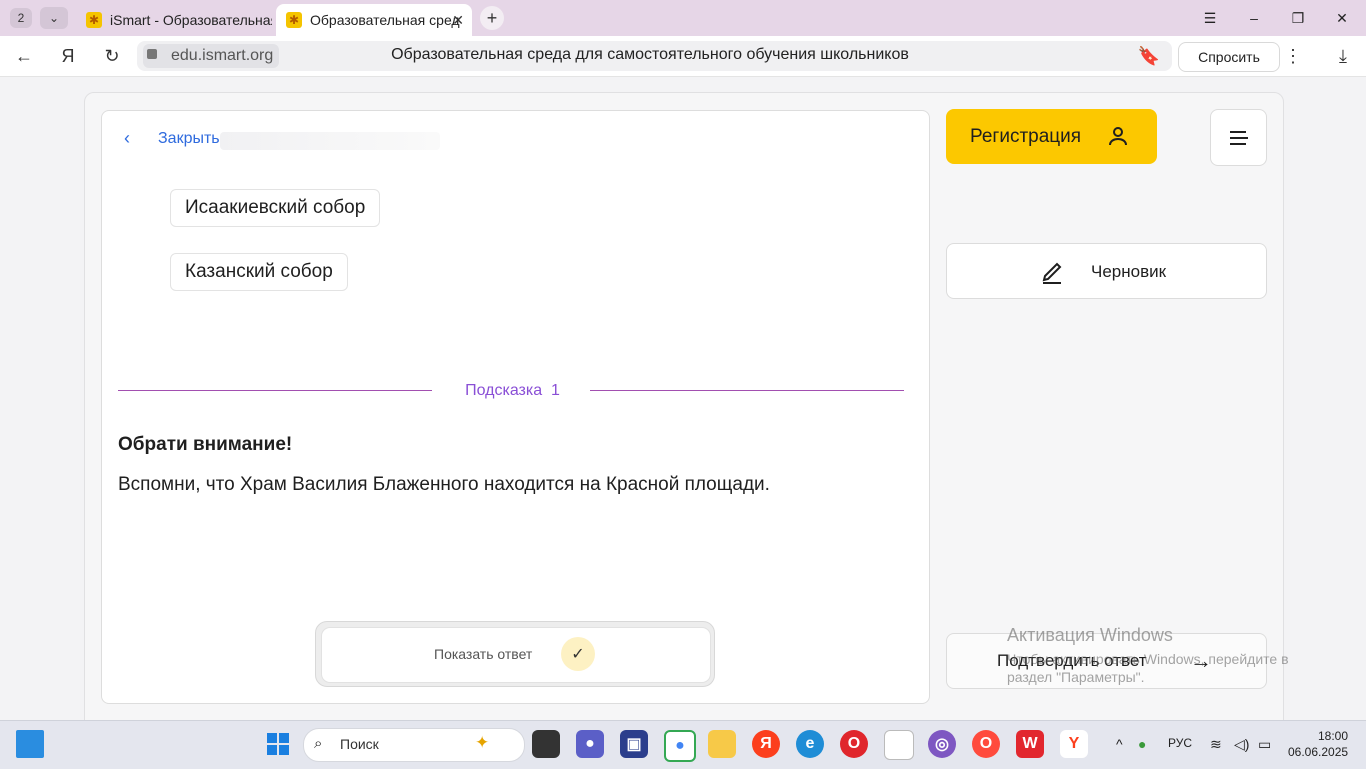 The image size is (1366, 769). Describe the element at coordinates (191, 20) in the screenshot. I see `tab-title: iSmart - Образовательная` at that location.